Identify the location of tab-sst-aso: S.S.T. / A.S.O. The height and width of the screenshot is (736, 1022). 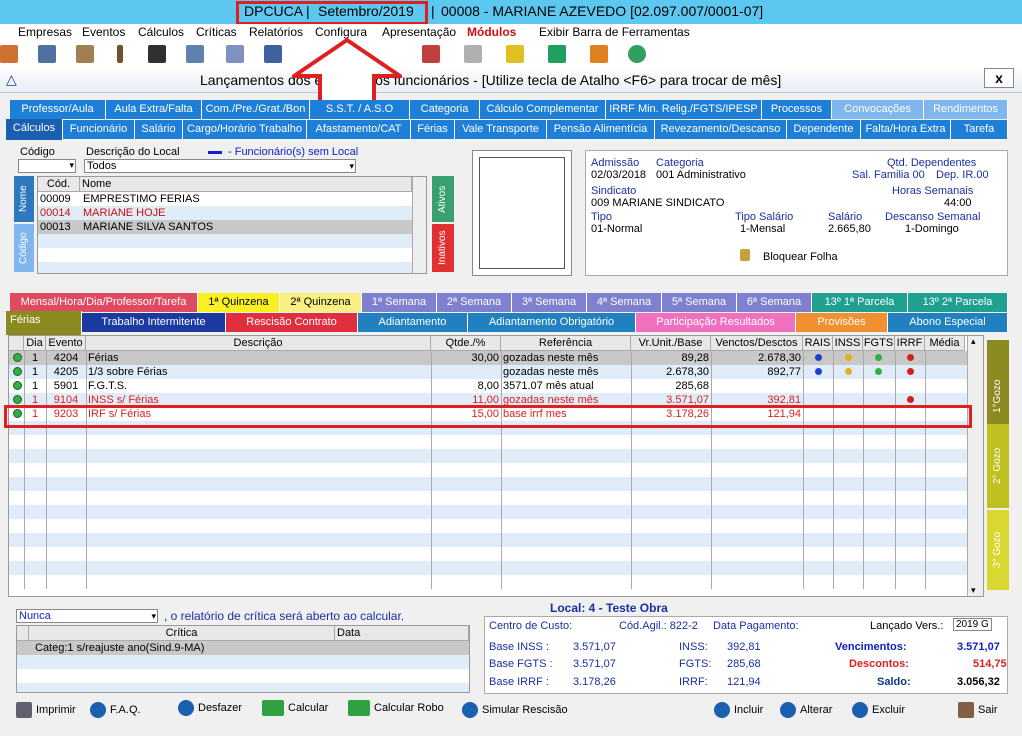
(360, 109).